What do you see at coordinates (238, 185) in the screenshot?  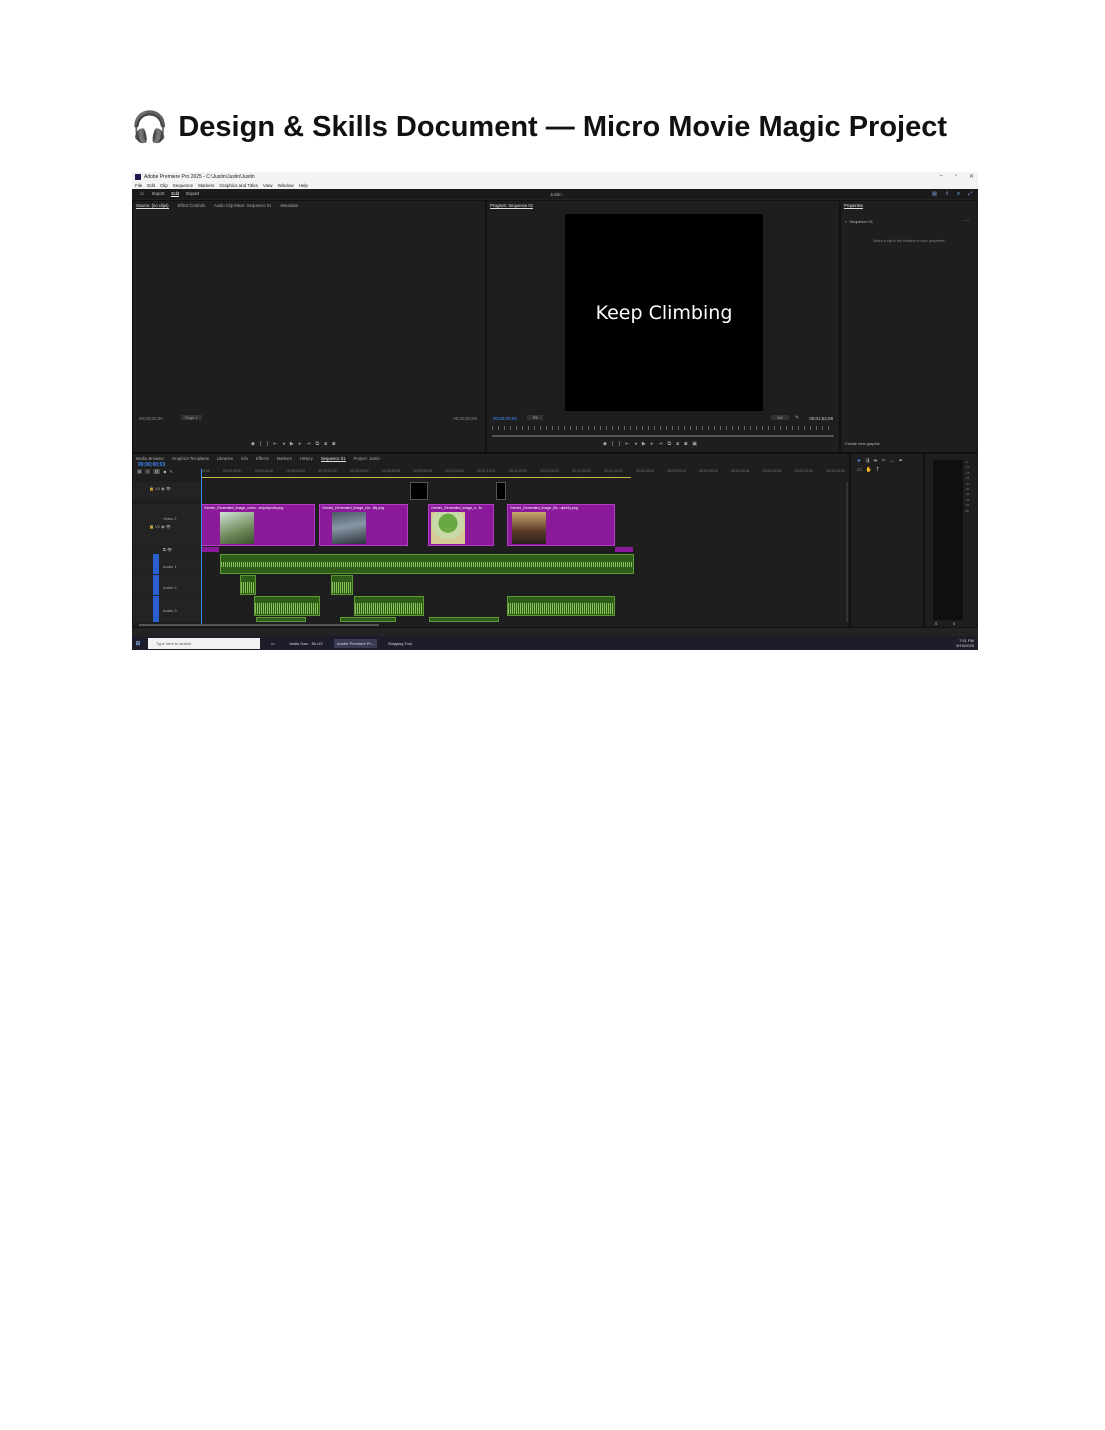 I see `menu-graphics: Graphics and Titles` at bounding box center [238, 185].